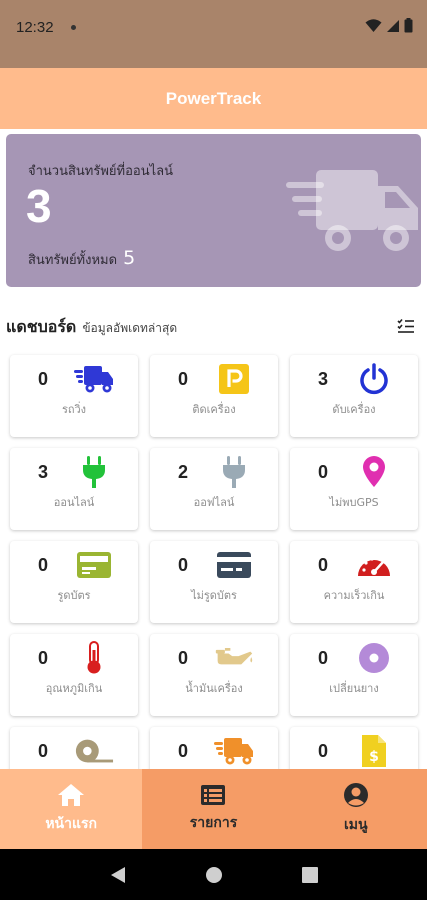  What do you see at coordinates (408, 25) in the screenshot?
I see `battery-icon` at bounding box center [408, 25].